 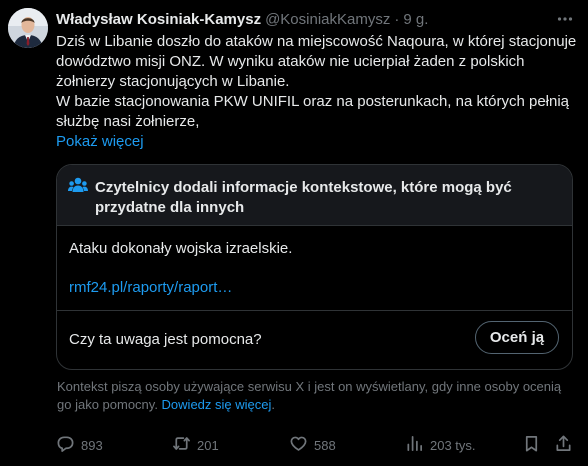 What do you see at coordinates (453, 445) in the screenshot?
I see `views-count: 203 tys.` at bounding box center [453, 445].